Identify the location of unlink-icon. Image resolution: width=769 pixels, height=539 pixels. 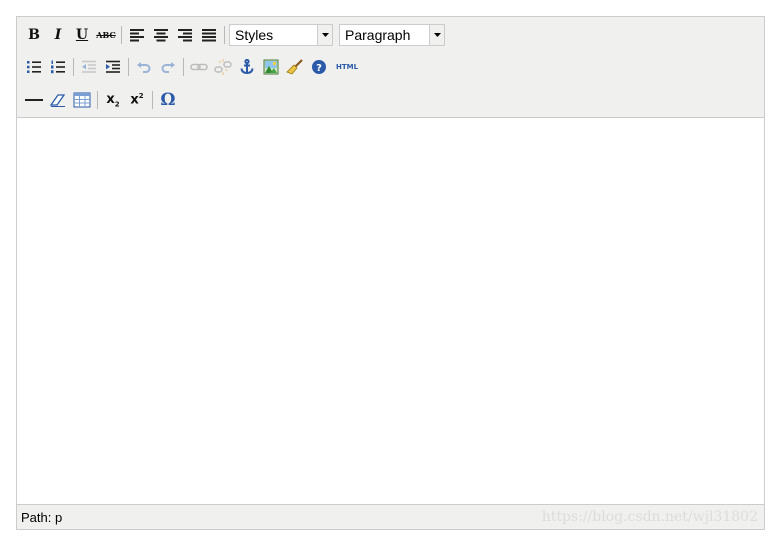
(223, 67).